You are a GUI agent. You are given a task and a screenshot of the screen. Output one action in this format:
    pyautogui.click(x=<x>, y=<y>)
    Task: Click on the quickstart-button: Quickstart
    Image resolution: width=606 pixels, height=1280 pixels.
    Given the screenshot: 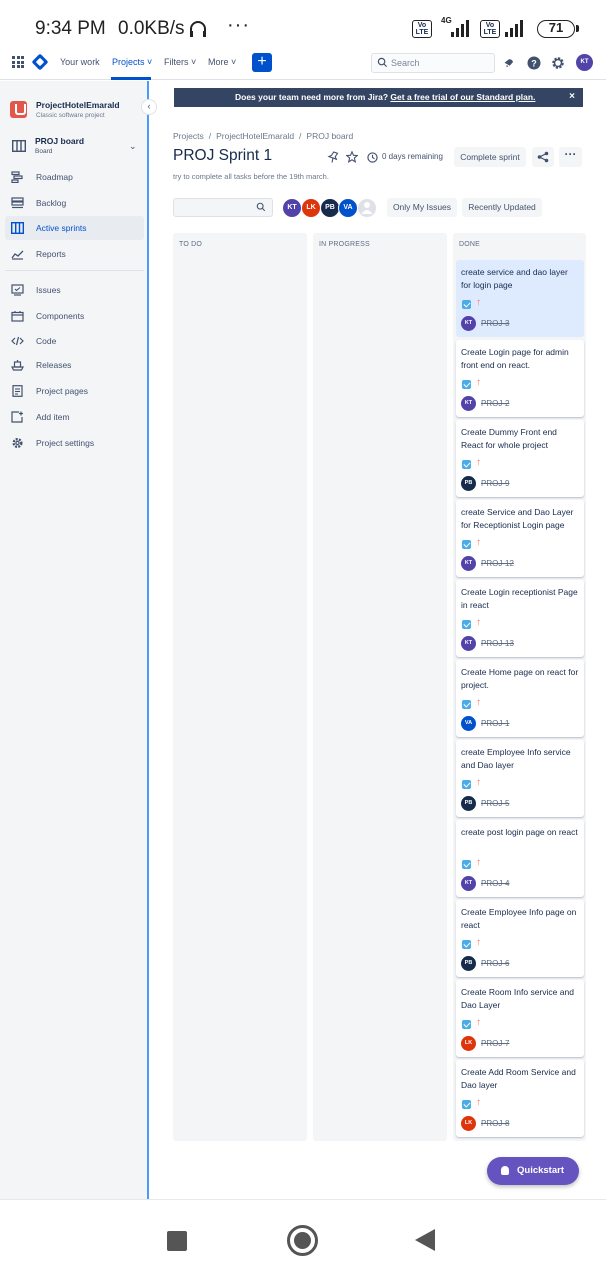 What is the action you would take?
    pyautogui.click(x=533, y=1171)
    